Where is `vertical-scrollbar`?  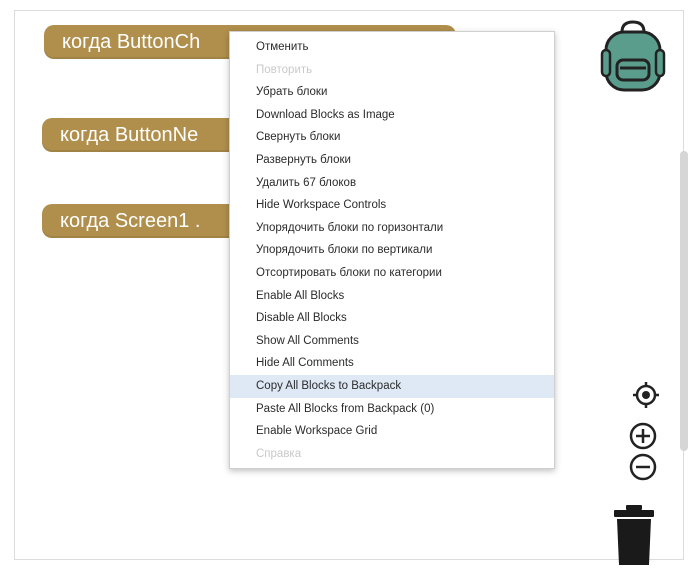
vertical-scrollbar is located at coordinates (684, 301).